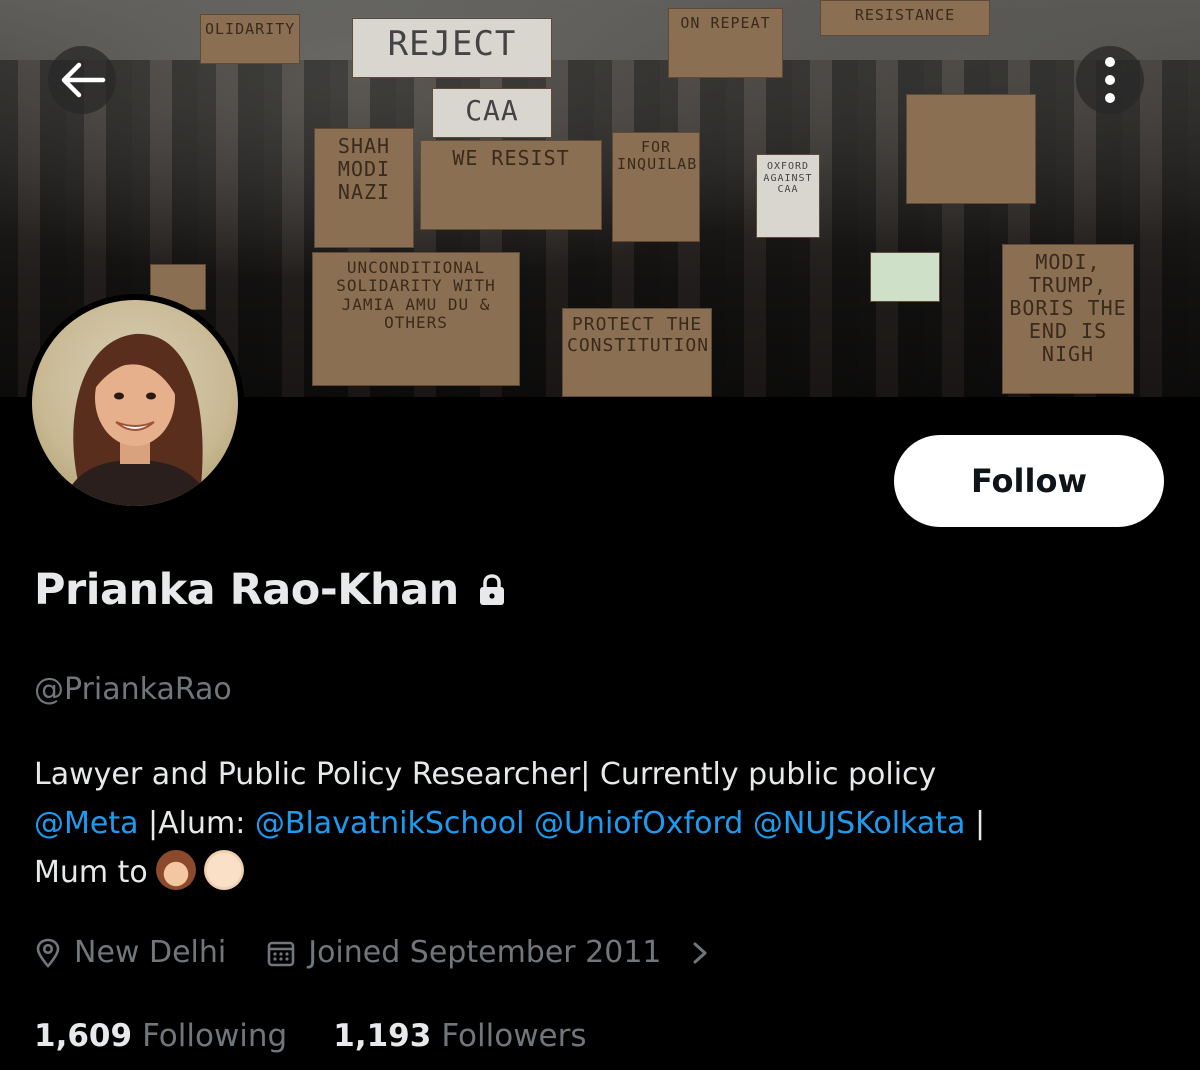  What do you see at coordinates (390, 823) in the screenshot?
I see `mention-blavatnikschool-link: @BlavatnikSchool` at bounding box center [390, 823].